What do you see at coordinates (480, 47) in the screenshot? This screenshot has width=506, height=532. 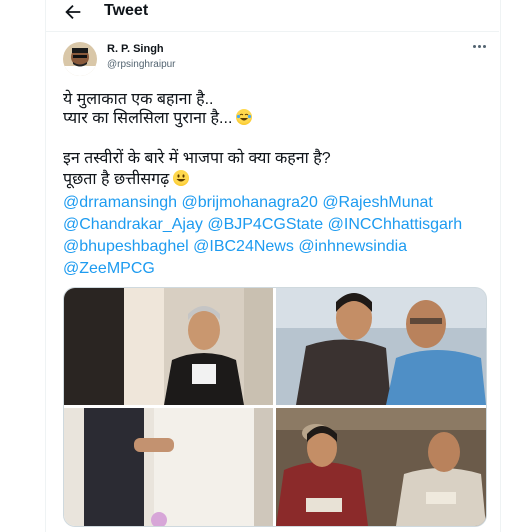 I see `more-button` at bounding box center [480, 47].